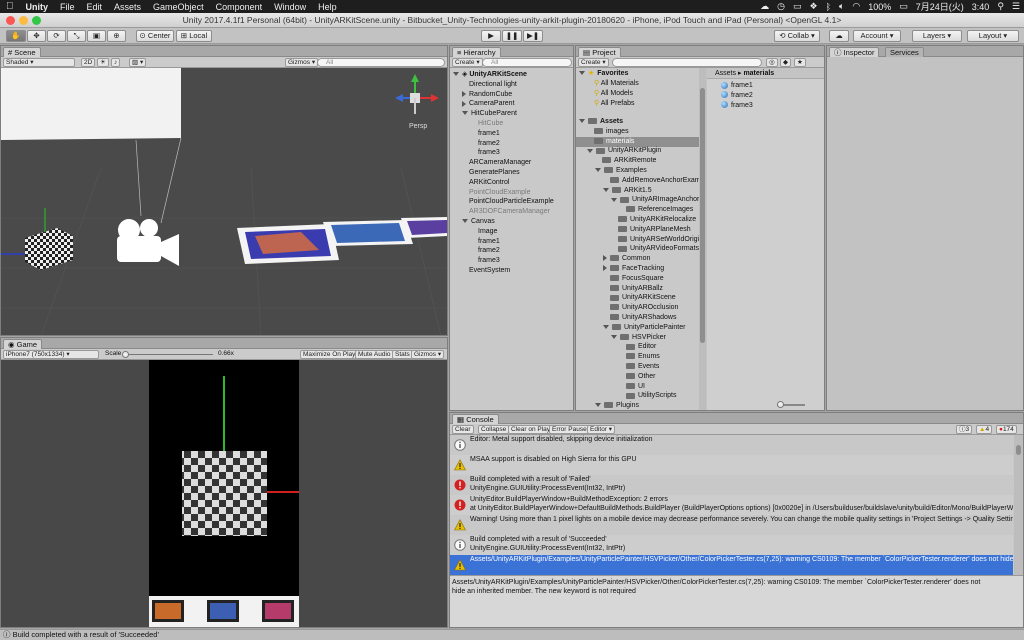 The height and width of the screenshot is (640, 1024). Describe the element at coordinates (641, 210) in the screenshot. I see `project-folder-referenceimages: ReferenceImages` at that location.